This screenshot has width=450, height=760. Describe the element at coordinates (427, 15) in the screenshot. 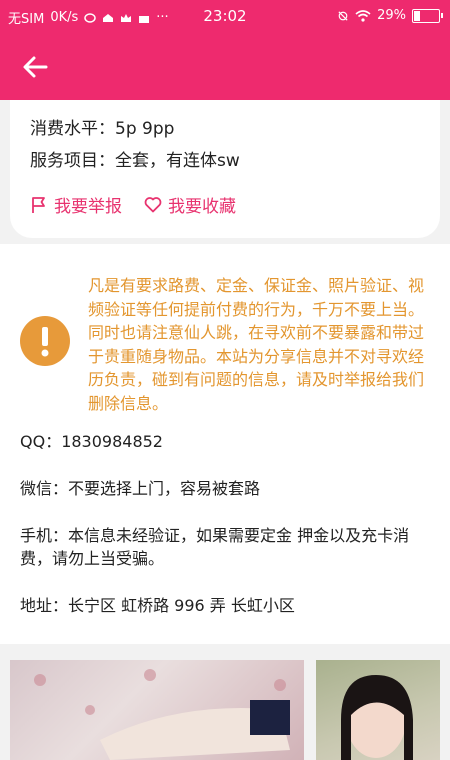

I see `battery-icon` at that location.